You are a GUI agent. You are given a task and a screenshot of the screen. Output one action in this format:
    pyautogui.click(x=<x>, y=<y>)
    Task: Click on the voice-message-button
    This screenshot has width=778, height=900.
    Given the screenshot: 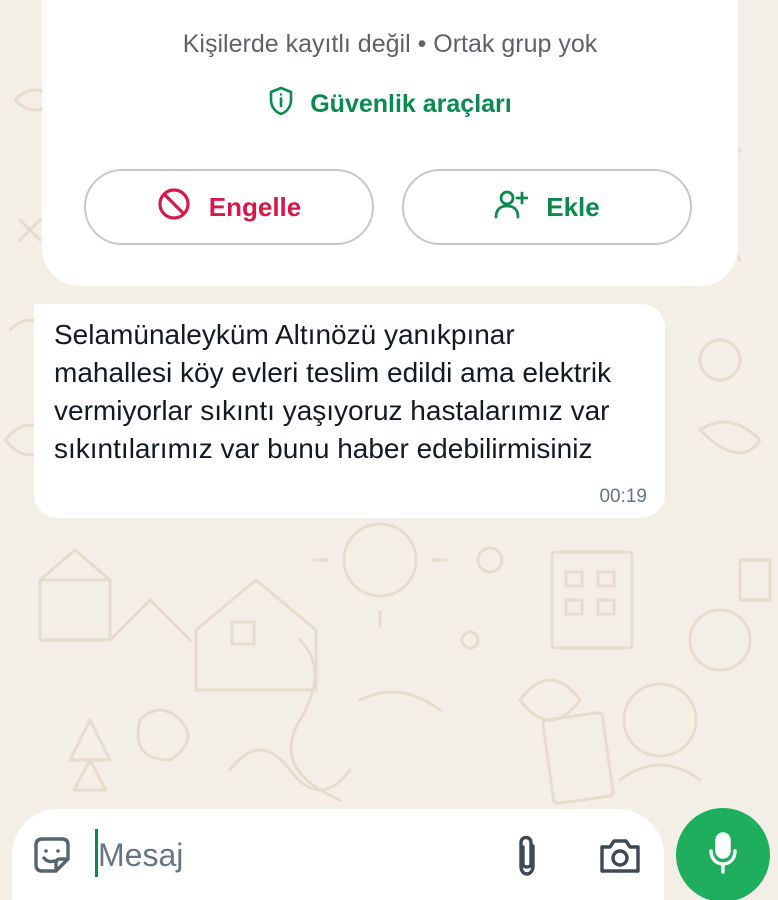 What is the action you would take?
    pyautogui.click(x=723, y=854)
    